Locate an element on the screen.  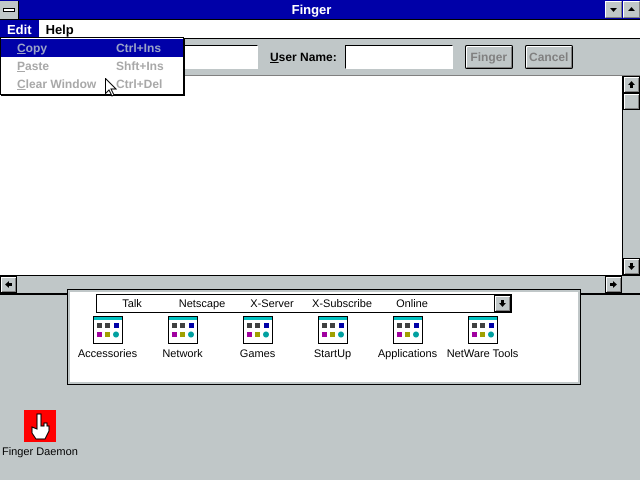
scroll-left-button is located at coordinates (8, 284).